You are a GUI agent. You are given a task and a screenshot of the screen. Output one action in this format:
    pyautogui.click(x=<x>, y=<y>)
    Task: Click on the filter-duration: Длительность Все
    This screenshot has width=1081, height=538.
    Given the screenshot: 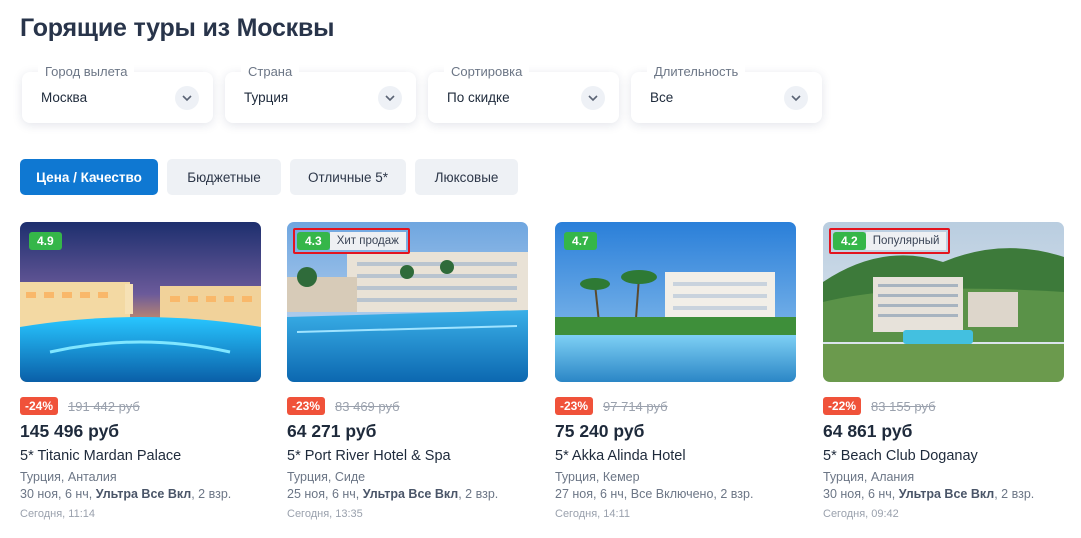 What is the action you would take?
    pyautogui.click(x=726, y=93)
    